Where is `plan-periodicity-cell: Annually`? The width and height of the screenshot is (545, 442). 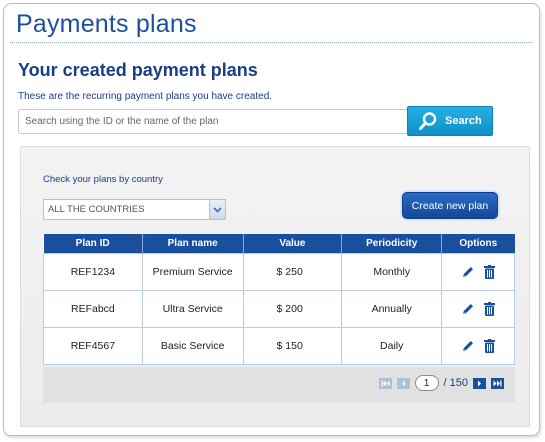 plan-periodicity-cell: Annually is located at coordinates (392, 308).